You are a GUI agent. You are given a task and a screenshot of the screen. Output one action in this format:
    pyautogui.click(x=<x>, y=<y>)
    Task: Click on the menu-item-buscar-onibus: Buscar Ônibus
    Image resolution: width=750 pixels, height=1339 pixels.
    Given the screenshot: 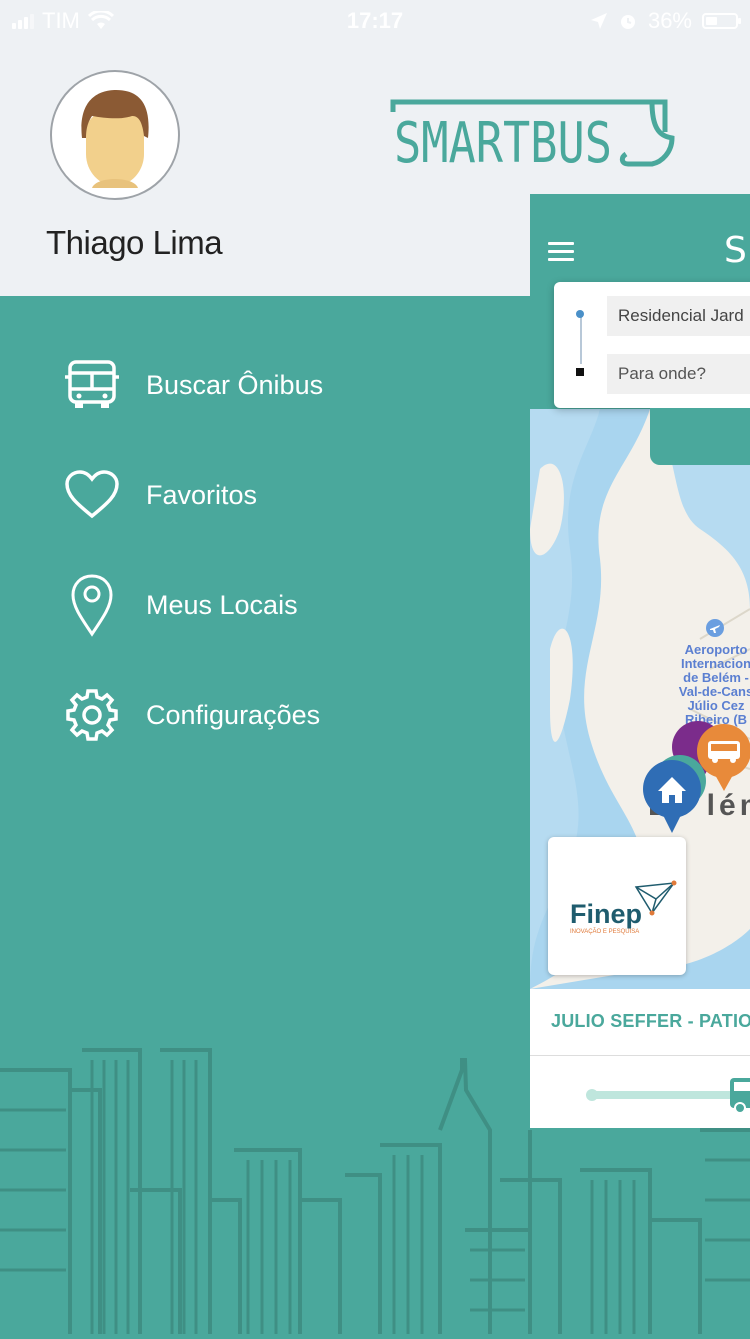 What is the action you would take?
    pyautogui.click(x=262, y=385)
    